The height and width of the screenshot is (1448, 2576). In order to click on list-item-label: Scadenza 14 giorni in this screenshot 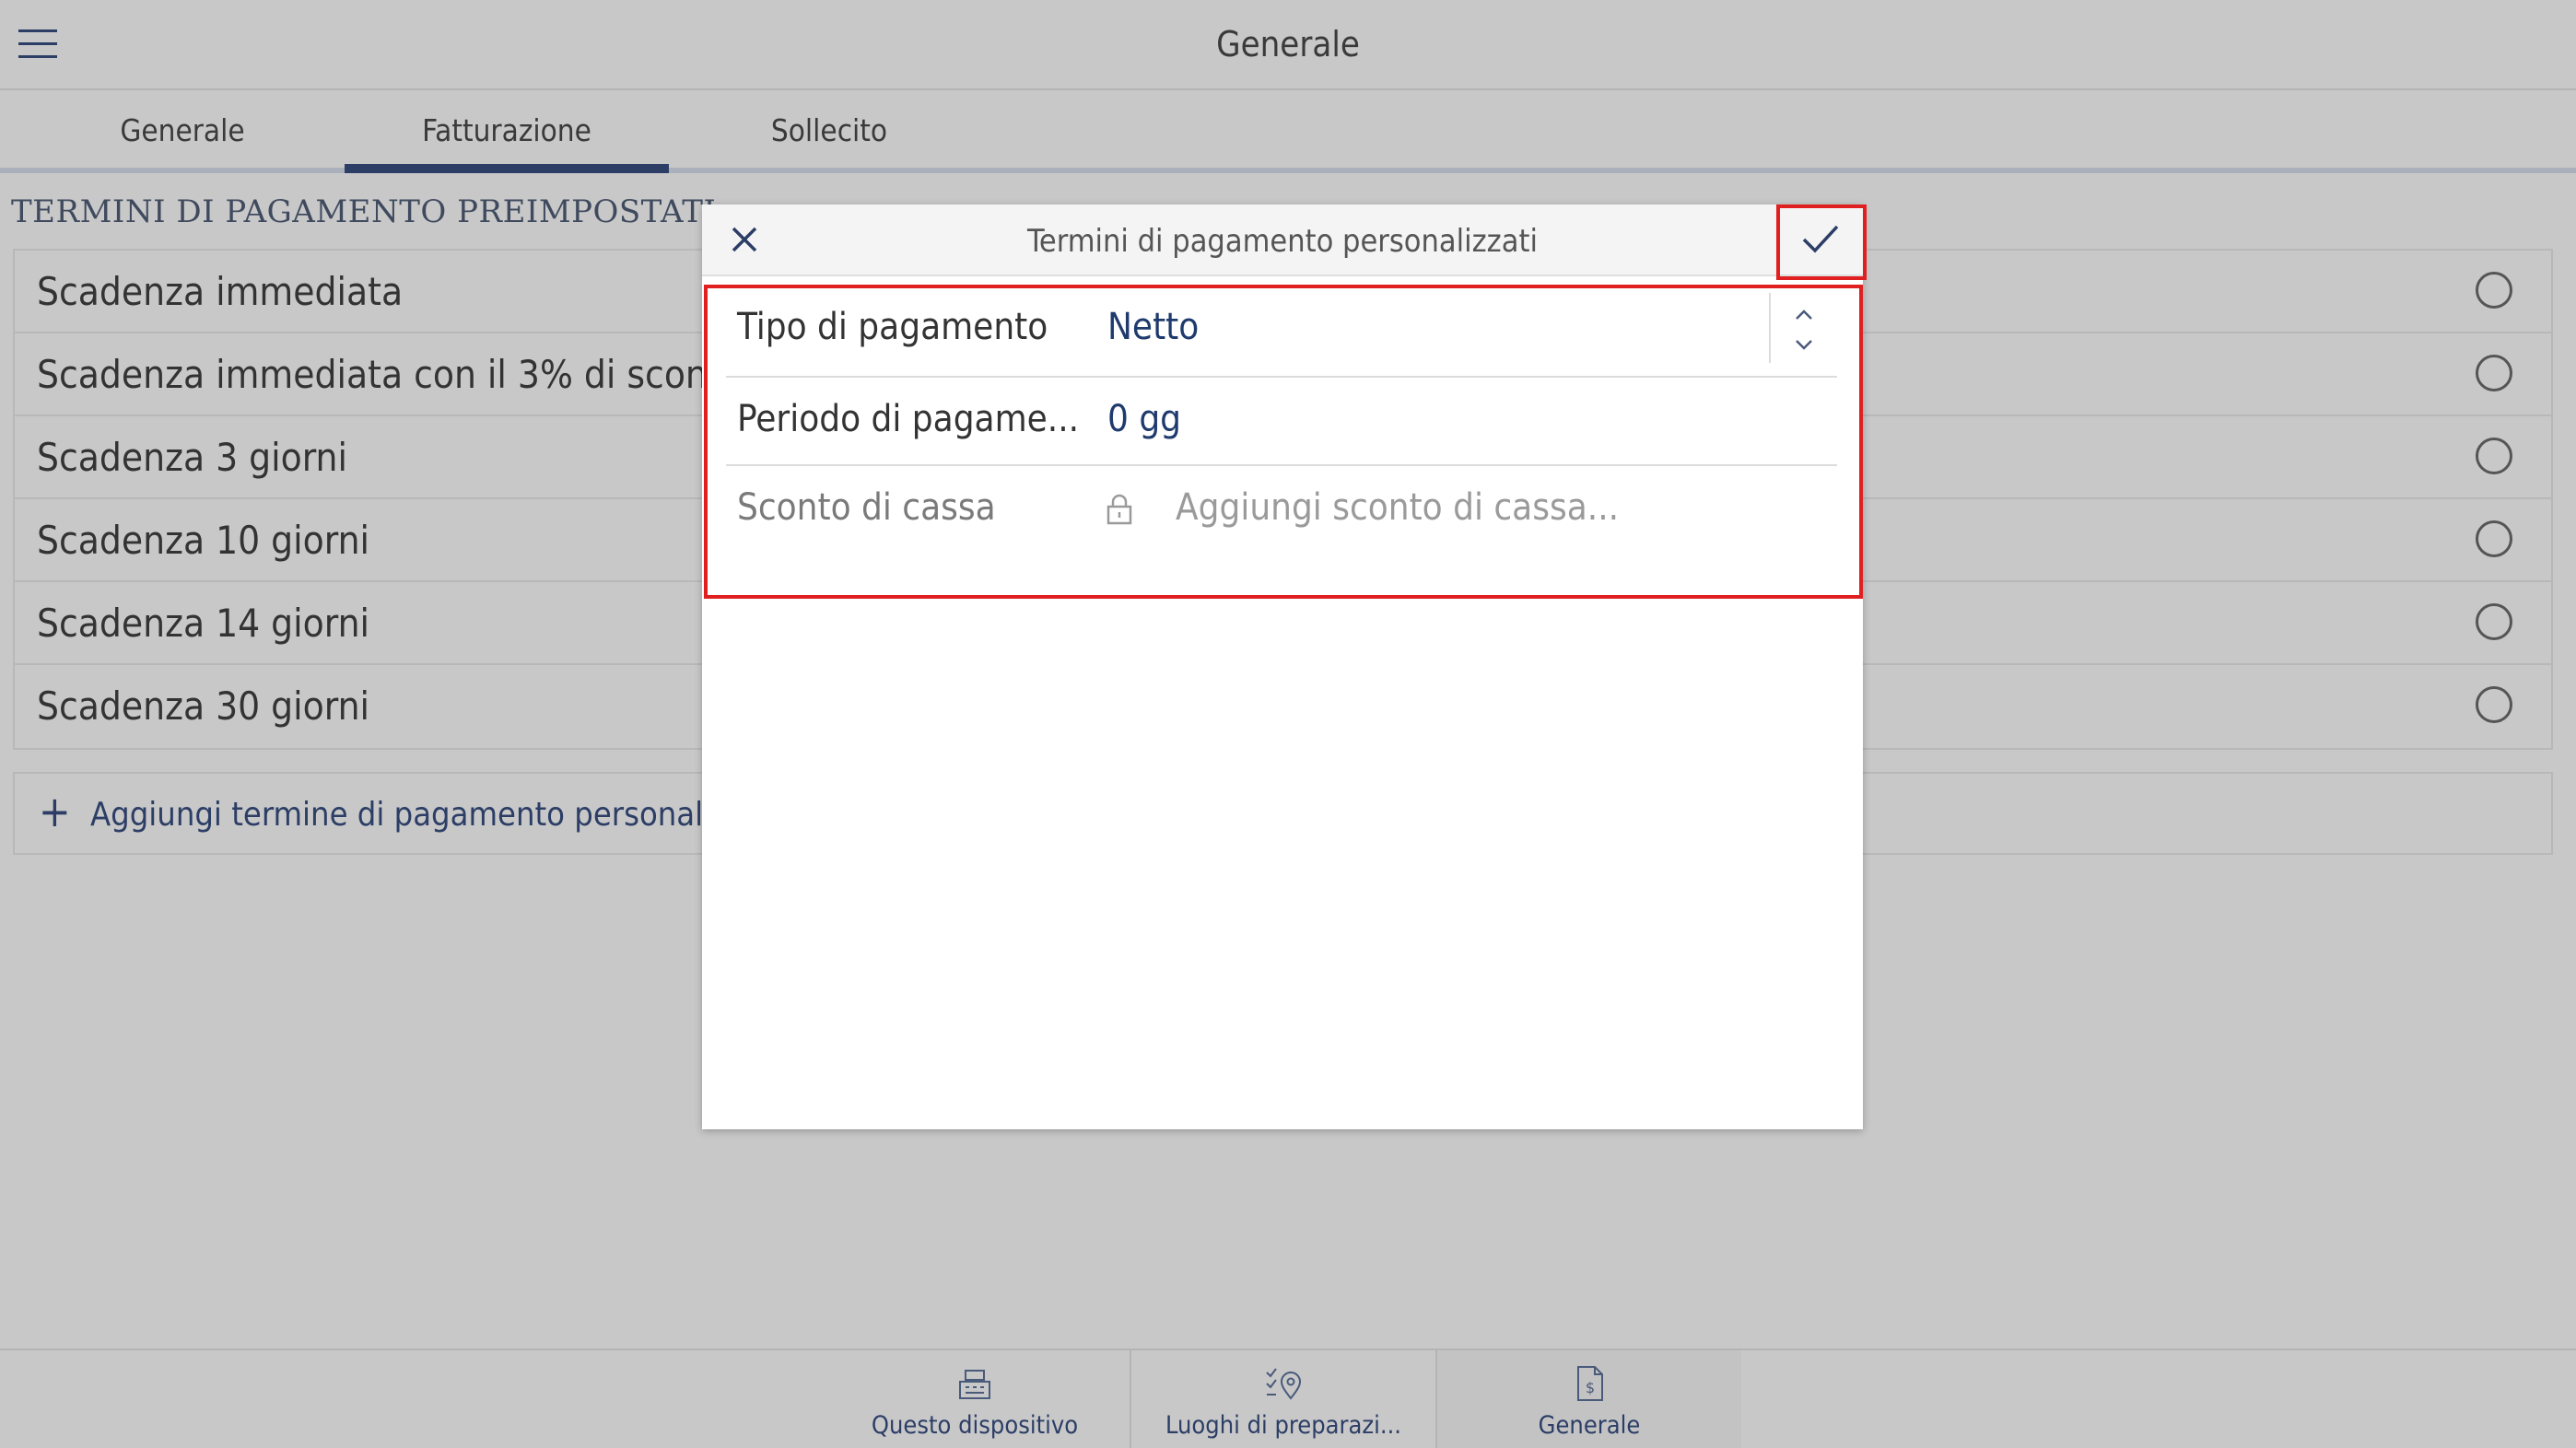, I will do `click(203, 623)`.